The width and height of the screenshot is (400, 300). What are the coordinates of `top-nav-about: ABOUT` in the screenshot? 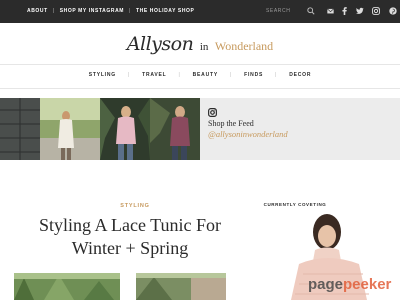 It's located at (37, 11).